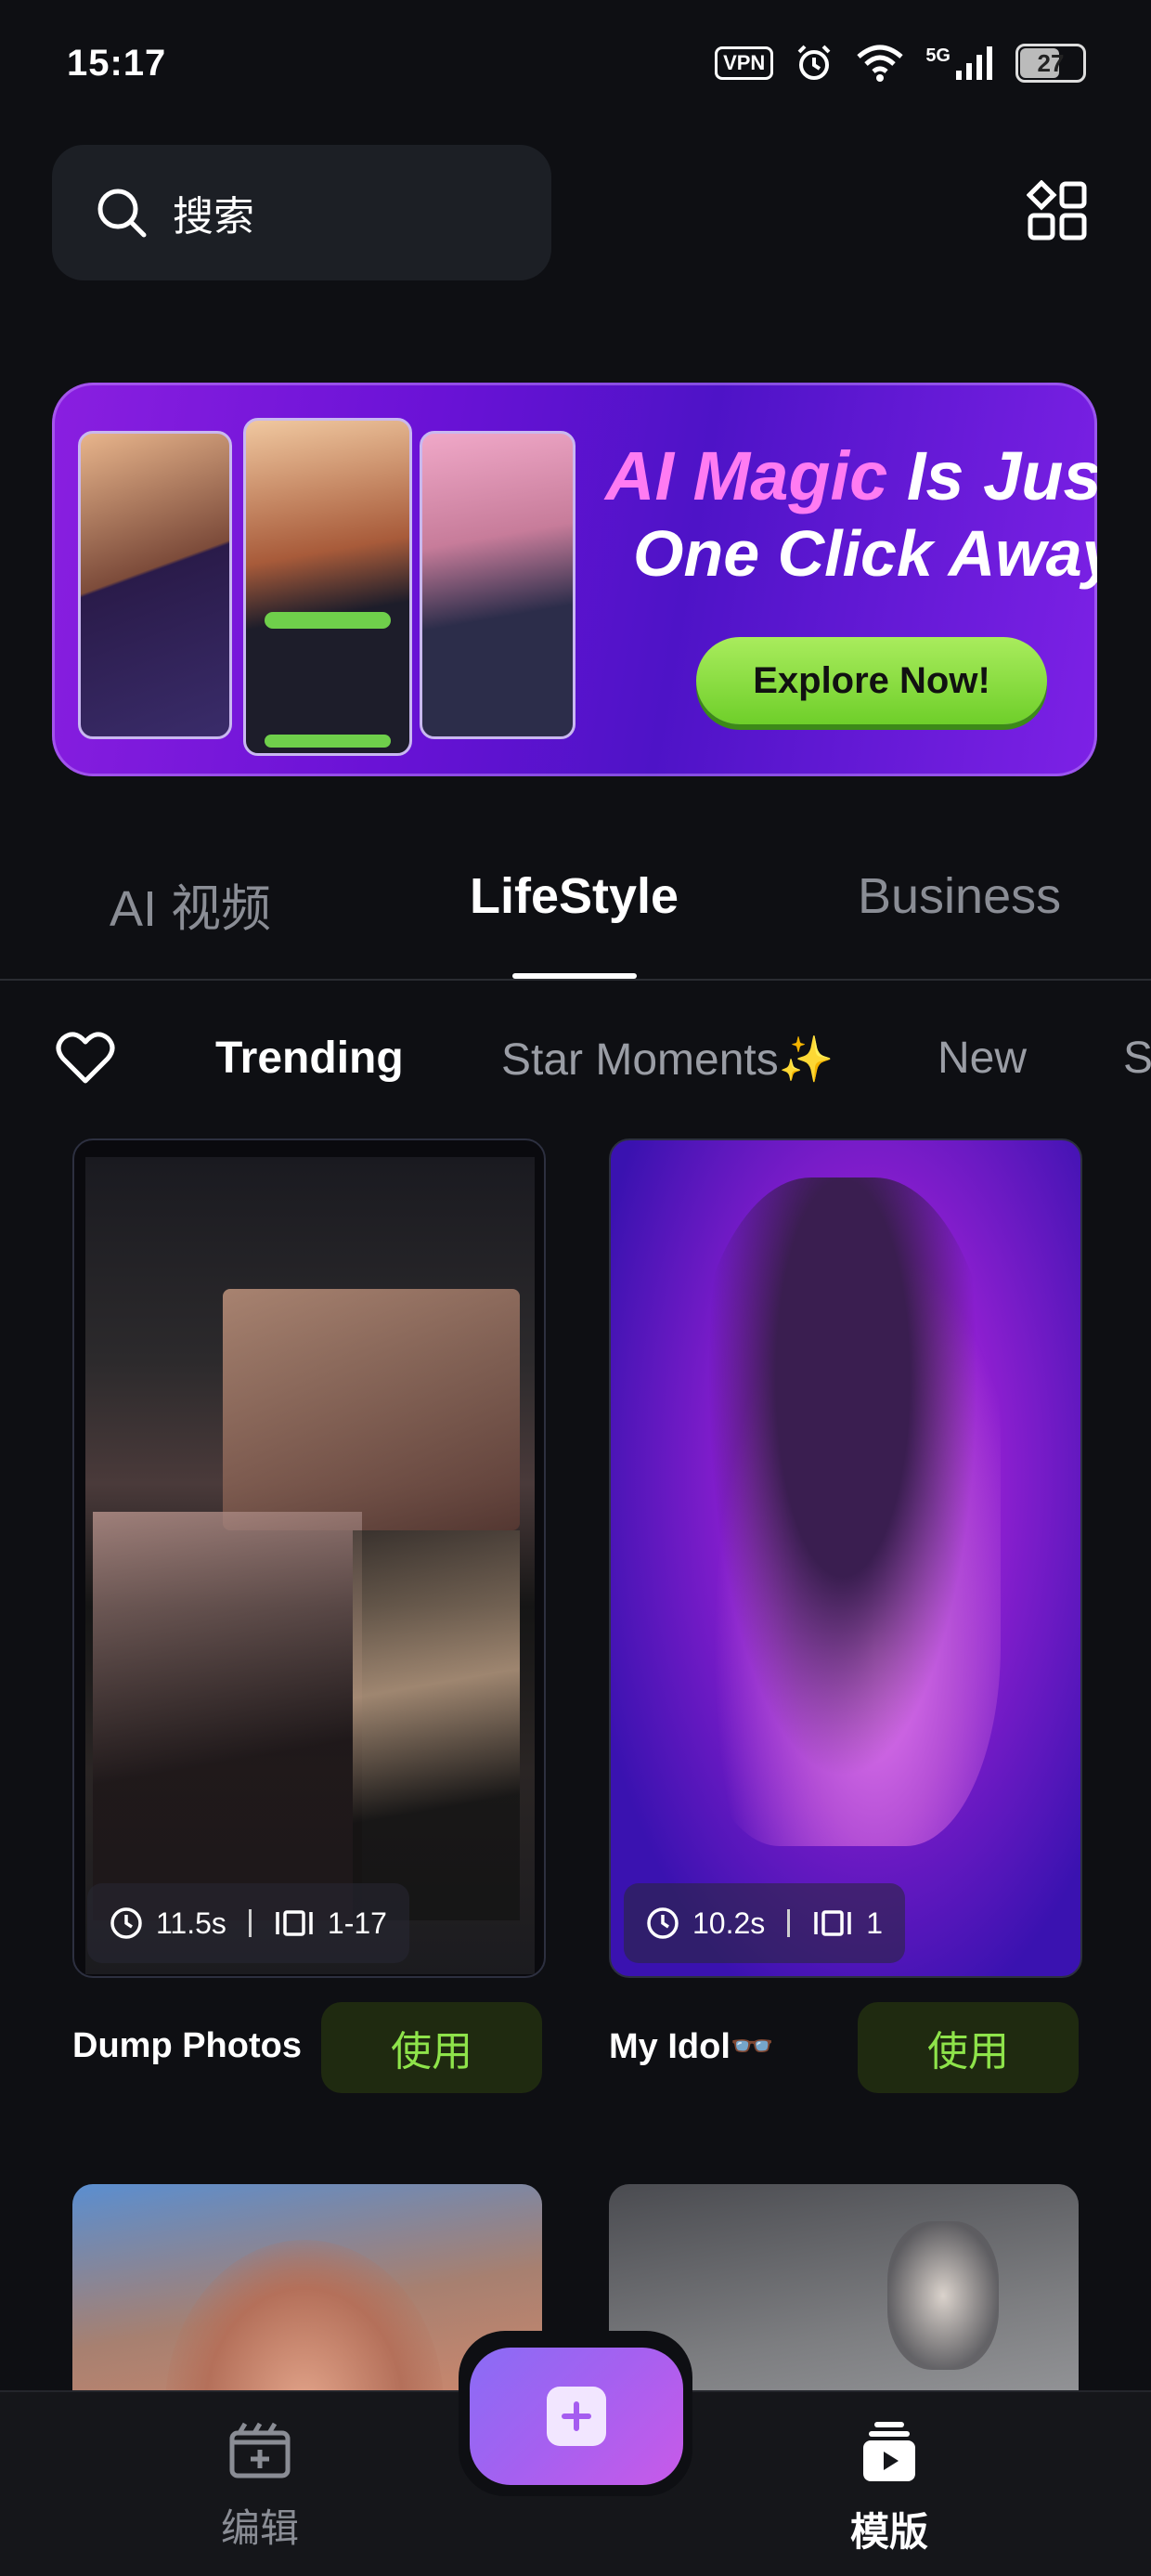  I want to click on template-title: Dump Photos, so click(187, 2046).